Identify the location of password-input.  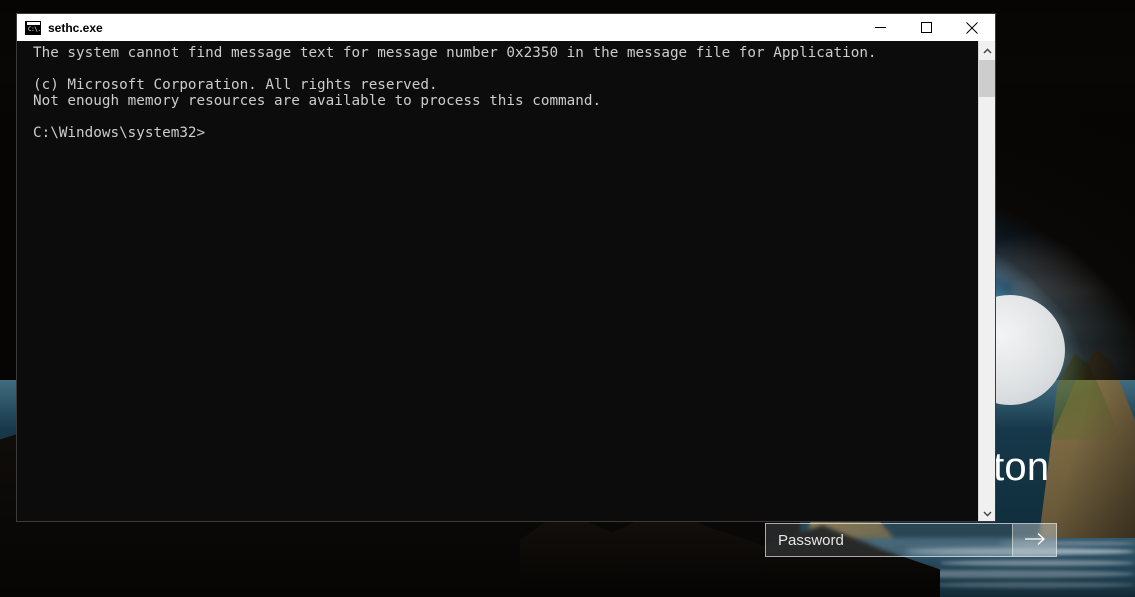
(889, 540).